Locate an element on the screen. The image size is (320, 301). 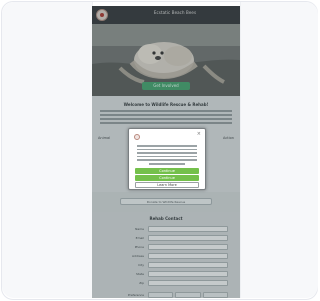
popup-modal: × Continue Continue Learn More is located at coordinates (167, 159).